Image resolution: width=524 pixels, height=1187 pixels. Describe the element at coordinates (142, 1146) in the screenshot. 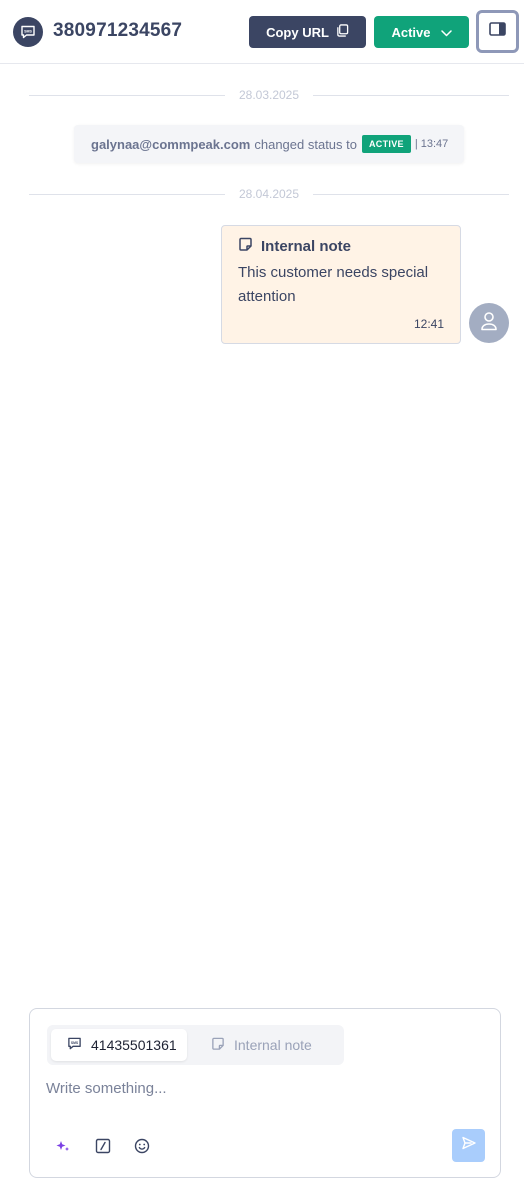

I see `emoji-icon` at that location.